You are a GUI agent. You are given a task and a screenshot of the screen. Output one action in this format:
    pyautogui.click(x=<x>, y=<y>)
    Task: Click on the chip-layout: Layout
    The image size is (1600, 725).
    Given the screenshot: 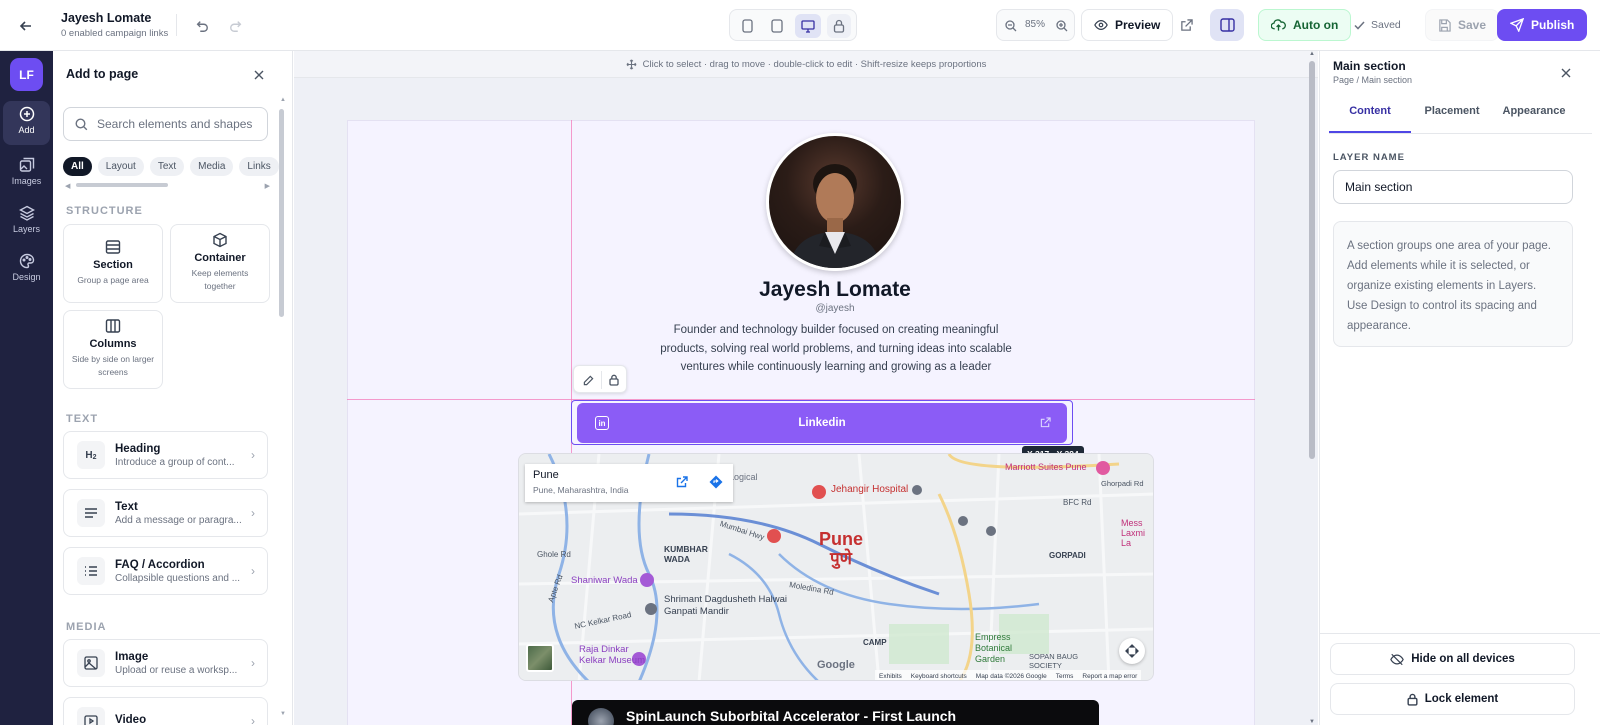 What is the action you would take?
    pyautogui.click(x=120, y=166)
    